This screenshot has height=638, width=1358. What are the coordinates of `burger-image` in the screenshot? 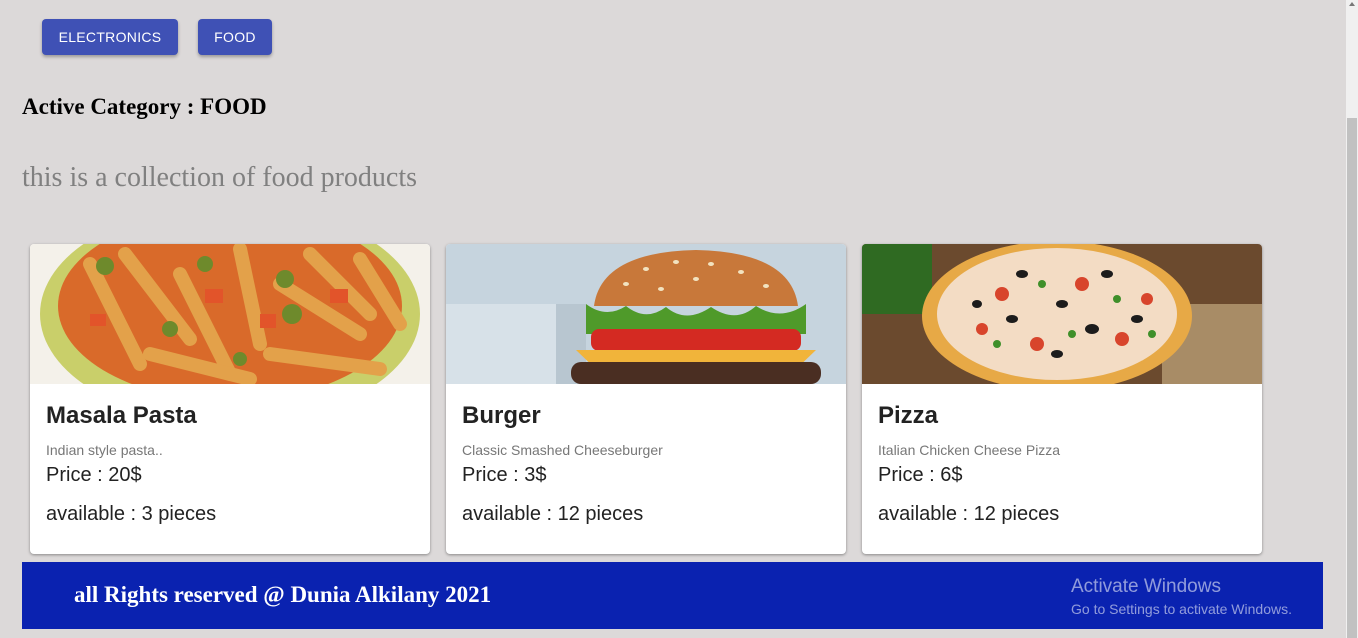 It's located at (646, 314).